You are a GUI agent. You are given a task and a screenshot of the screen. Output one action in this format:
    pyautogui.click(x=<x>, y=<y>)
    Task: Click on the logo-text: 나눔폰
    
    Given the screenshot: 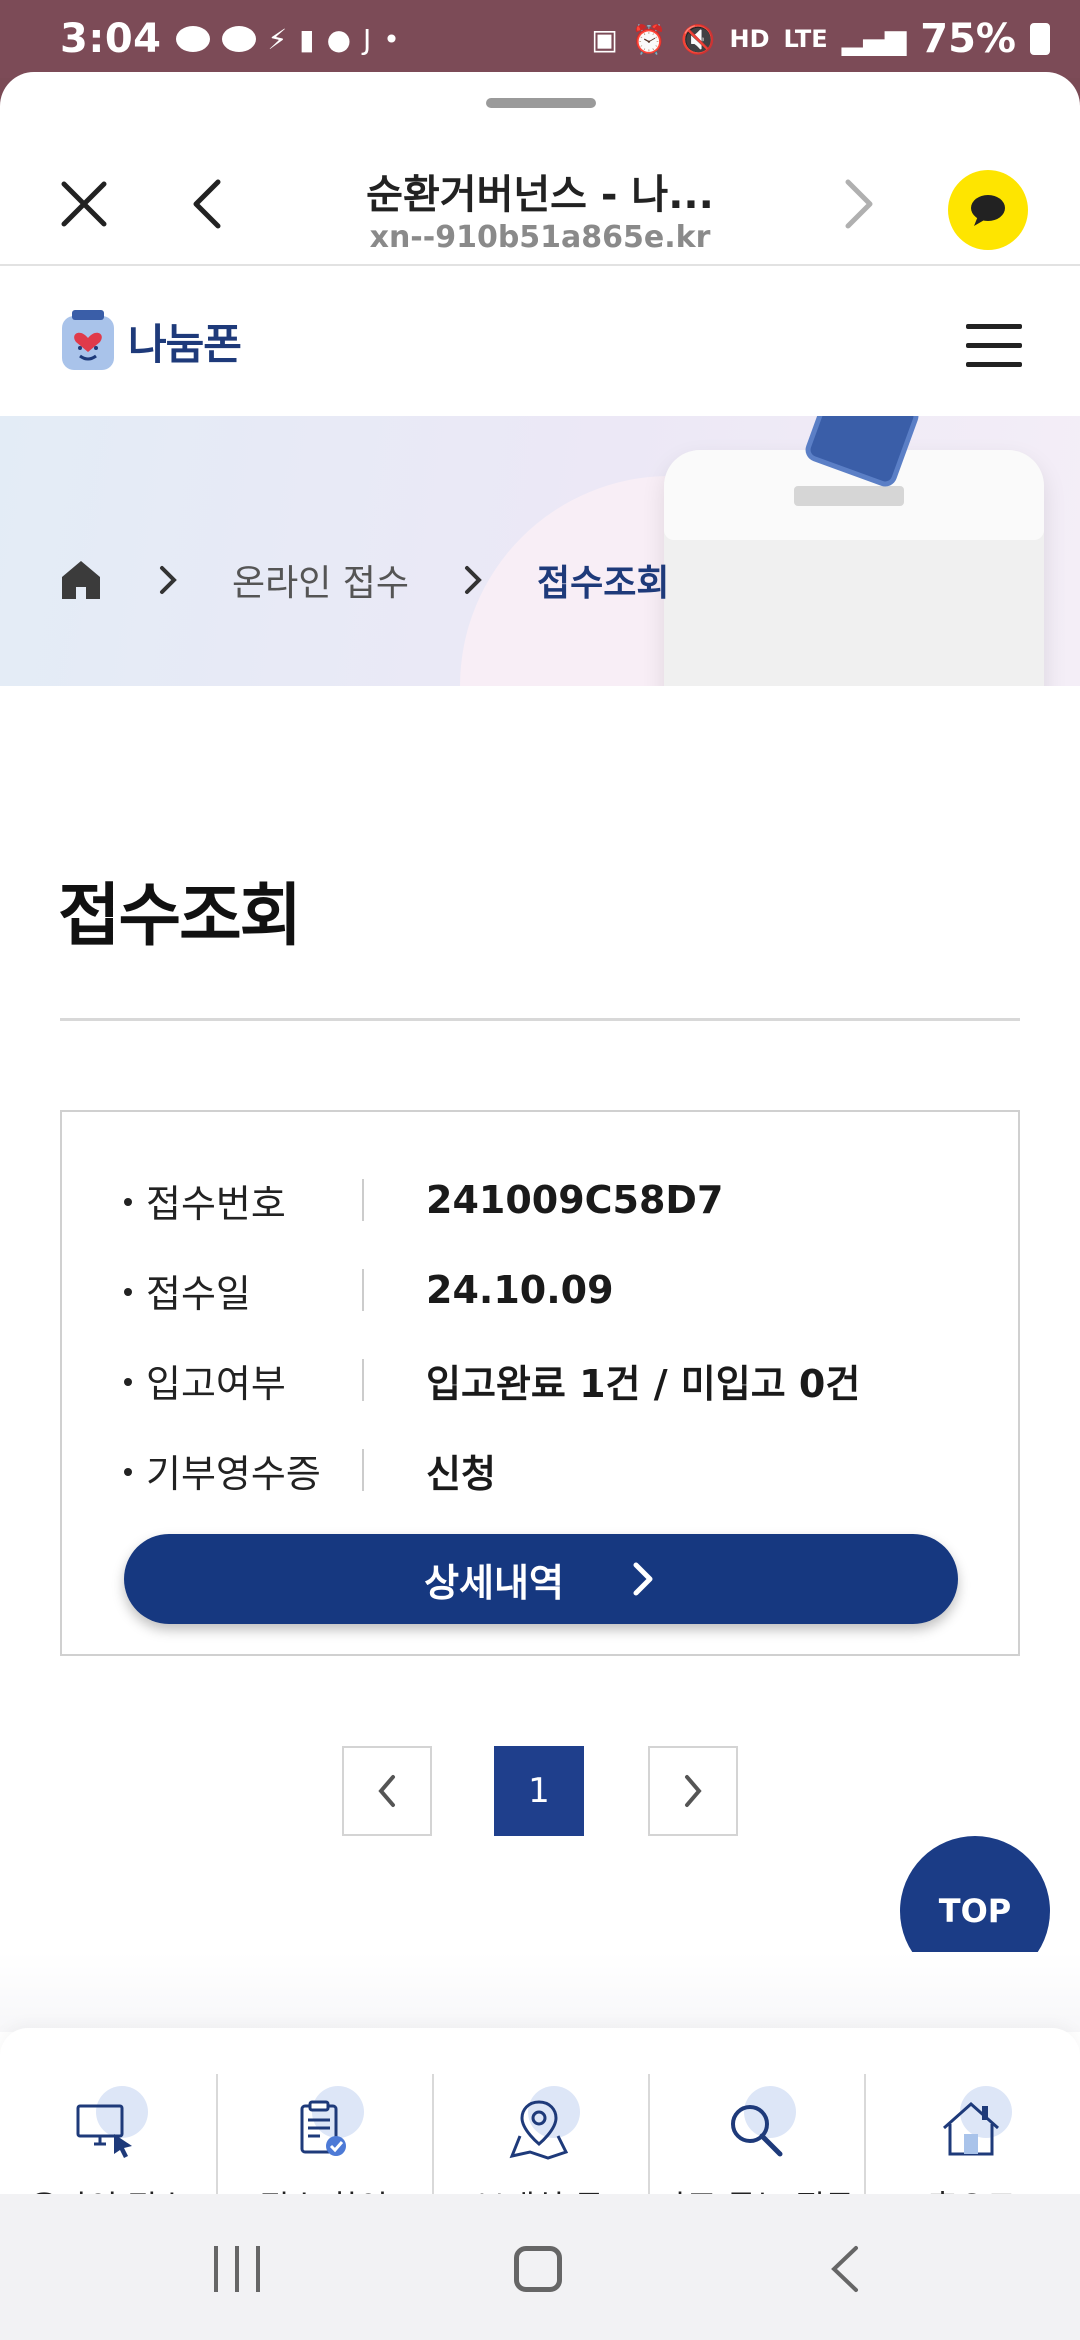 What is the action you would take?
    pyautogui.click(x=185, y=344)
    